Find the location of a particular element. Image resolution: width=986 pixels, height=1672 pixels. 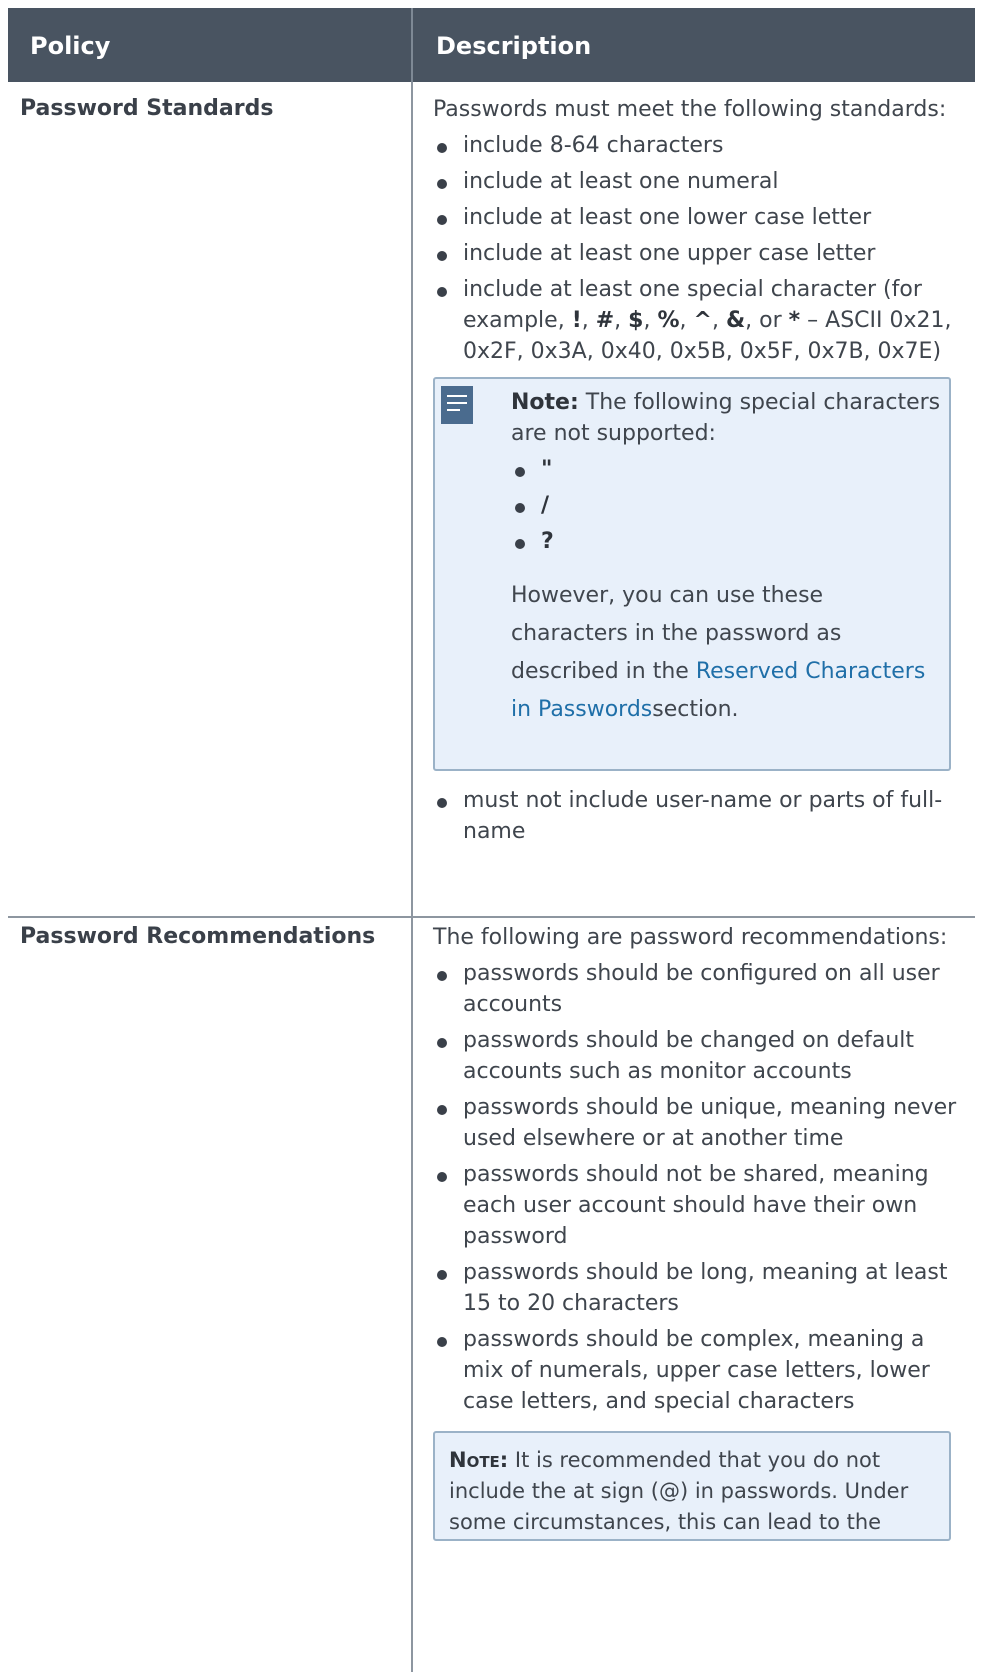

list-item: " is located at coordinates (726, 469).